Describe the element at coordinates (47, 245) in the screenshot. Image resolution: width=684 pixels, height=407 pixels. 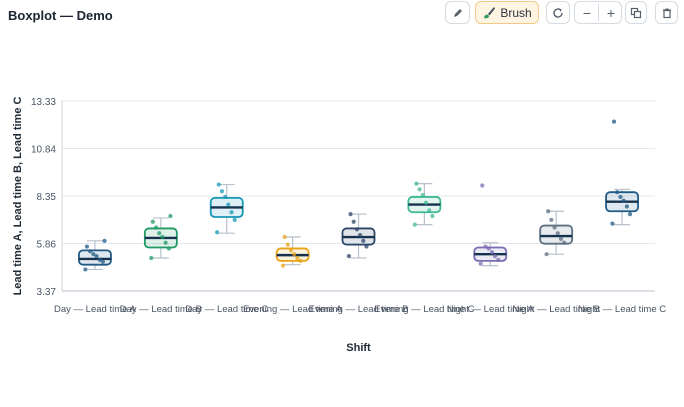
I see `y-tick-label: 5.86` at that location.